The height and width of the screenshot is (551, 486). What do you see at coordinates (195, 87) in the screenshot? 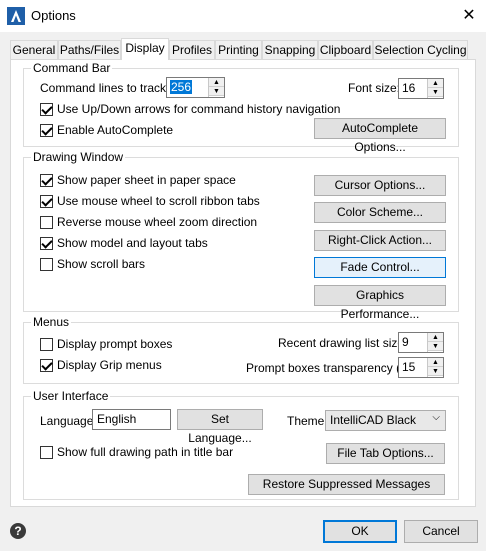
I see `command-lines-stepper: 256 ▲ ▼` at bounding box center [195, 87].